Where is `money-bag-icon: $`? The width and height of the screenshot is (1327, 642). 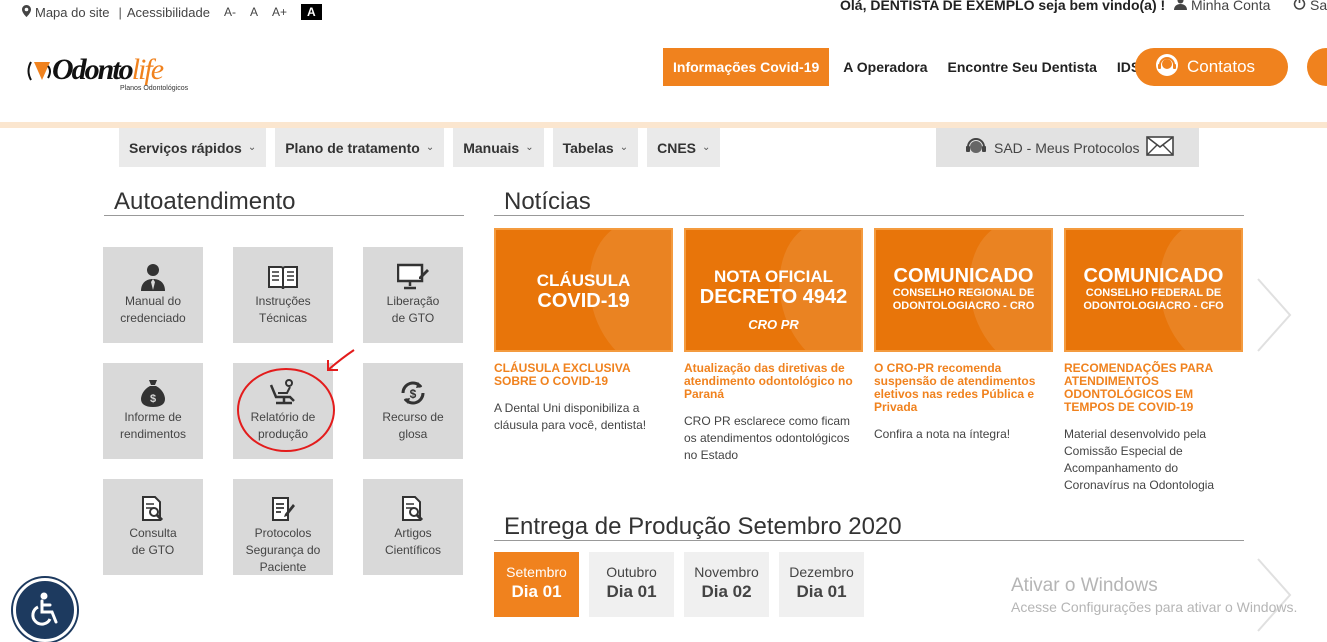
money-bag-icon: $ is located at coordinates (153, 393).